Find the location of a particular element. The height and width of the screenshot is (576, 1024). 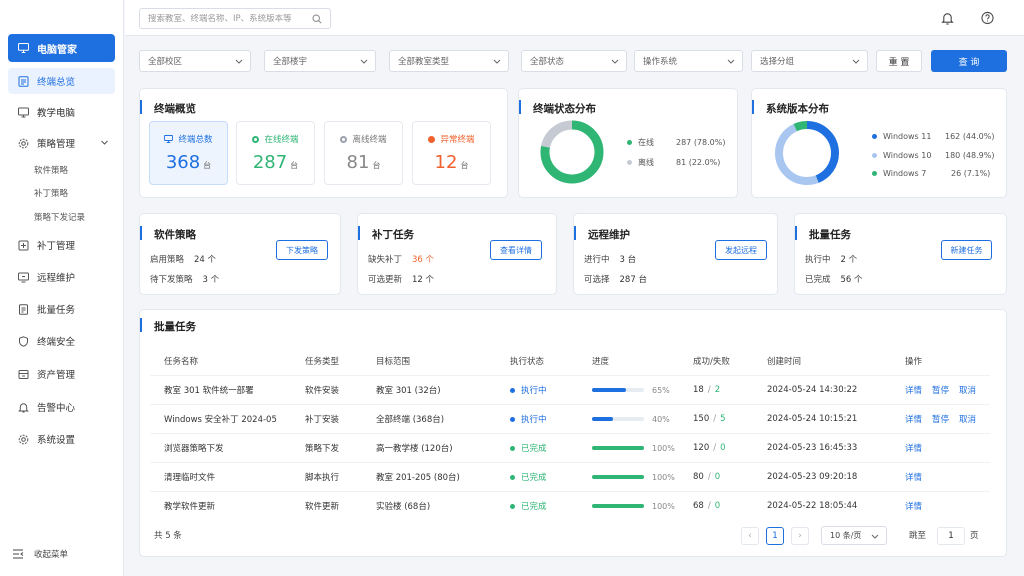

task-scope: 全部终端 (368台) is located at coordinates (410, 420).